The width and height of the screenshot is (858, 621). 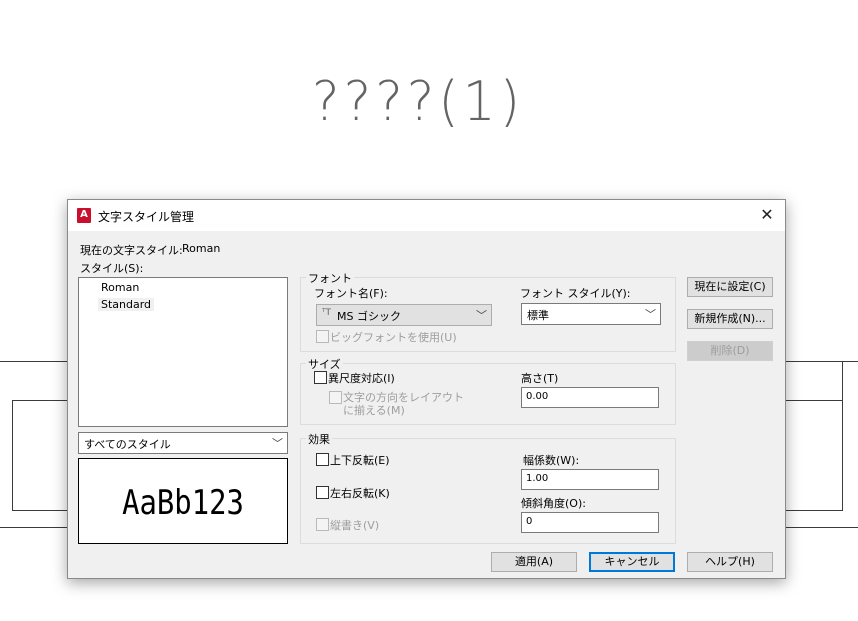 I want to click on match-orientation-label-line2: に揃える(M), so click(x=374, y=410).